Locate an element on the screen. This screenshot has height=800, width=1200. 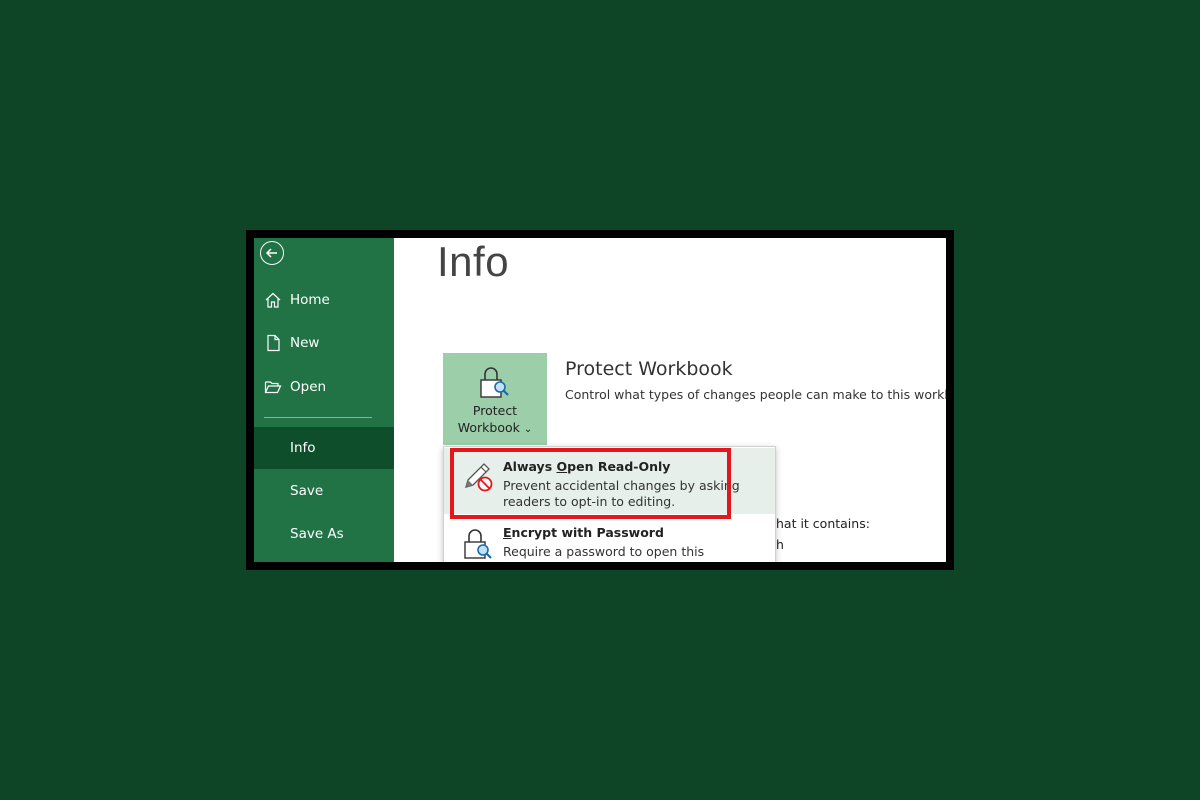
access-key: E is located at coordinates (507, 532).